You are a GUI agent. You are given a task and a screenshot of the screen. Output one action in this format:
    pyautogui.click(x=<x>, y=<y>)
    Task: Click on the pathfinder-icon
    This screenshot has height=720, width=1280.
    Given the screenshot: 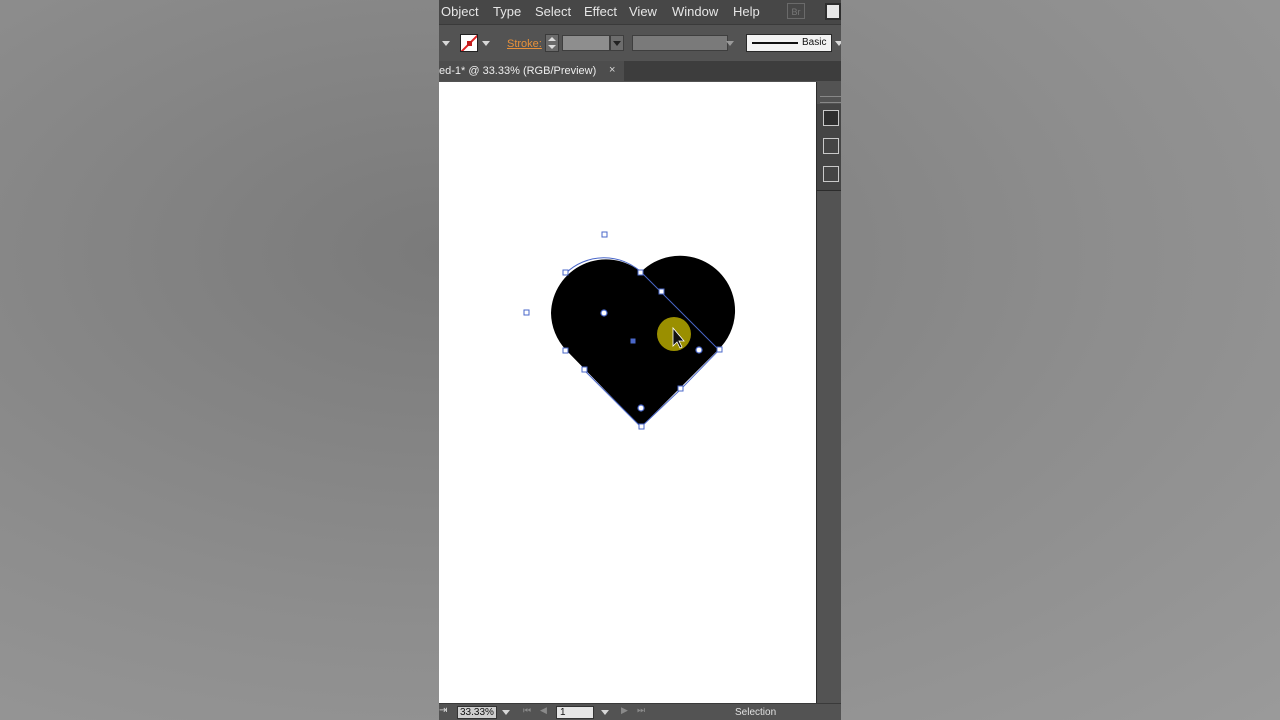 What is the action you would take?
    pyautogui.click(x=831, y=174)
    